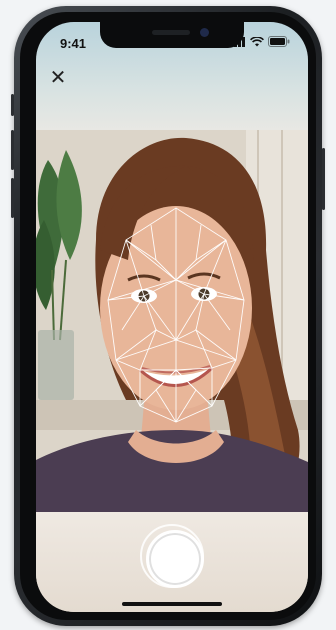 The width and height of the screenshot is (336, 630). Describe the element at coordinates (323, 179) in the screenshot. I see `side-button-power` at that location.